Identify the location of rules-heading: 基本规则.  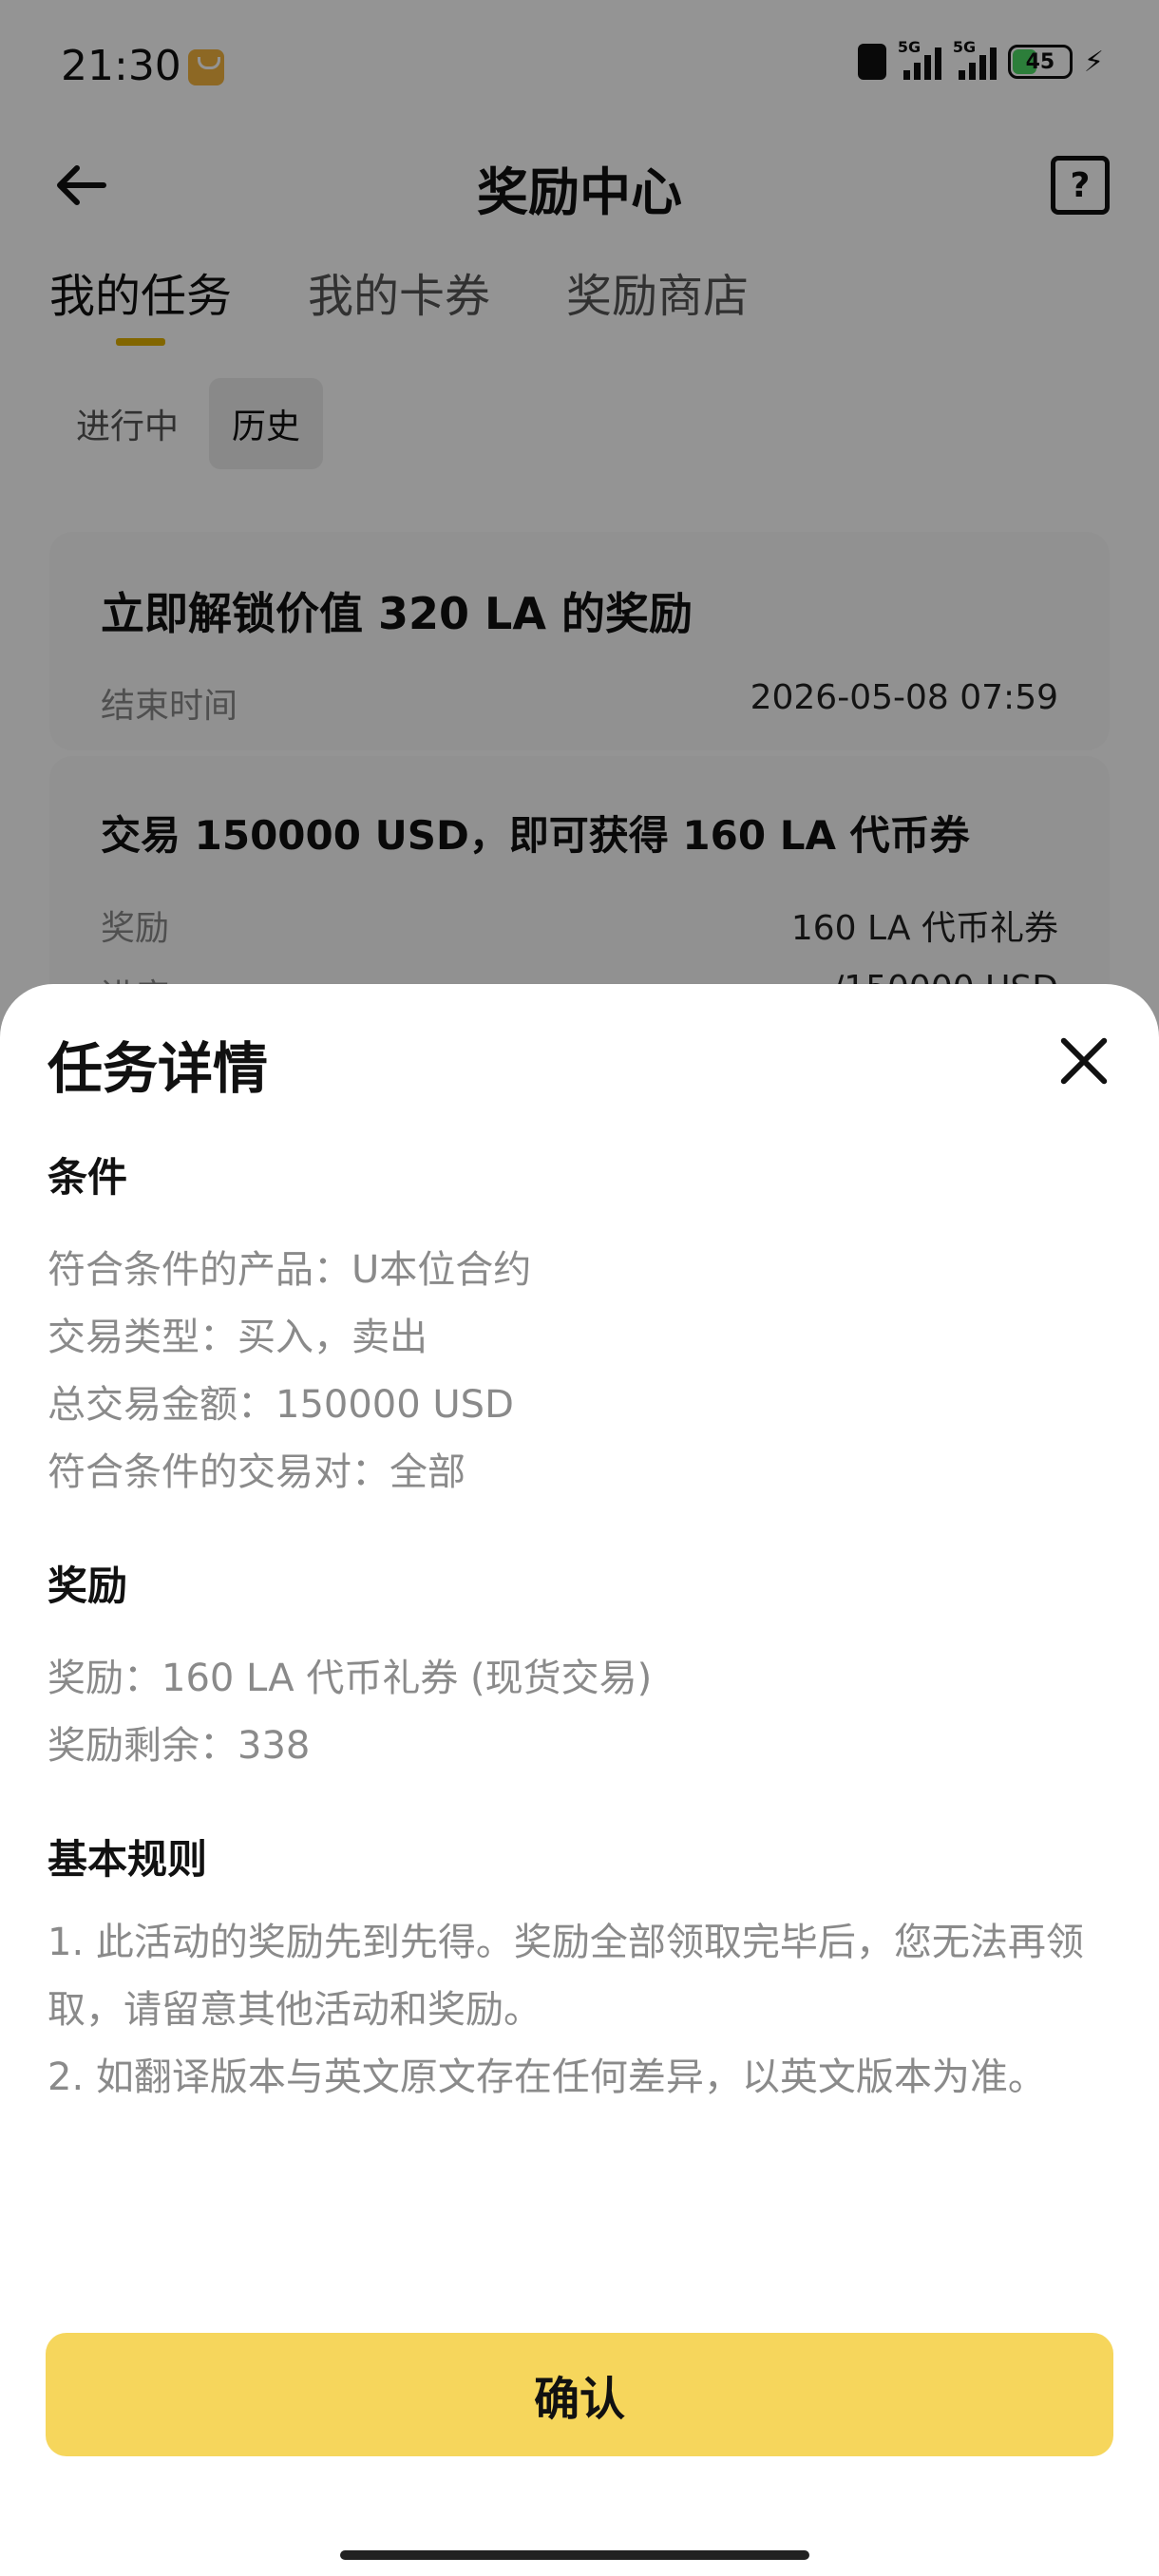
(128, 1859).